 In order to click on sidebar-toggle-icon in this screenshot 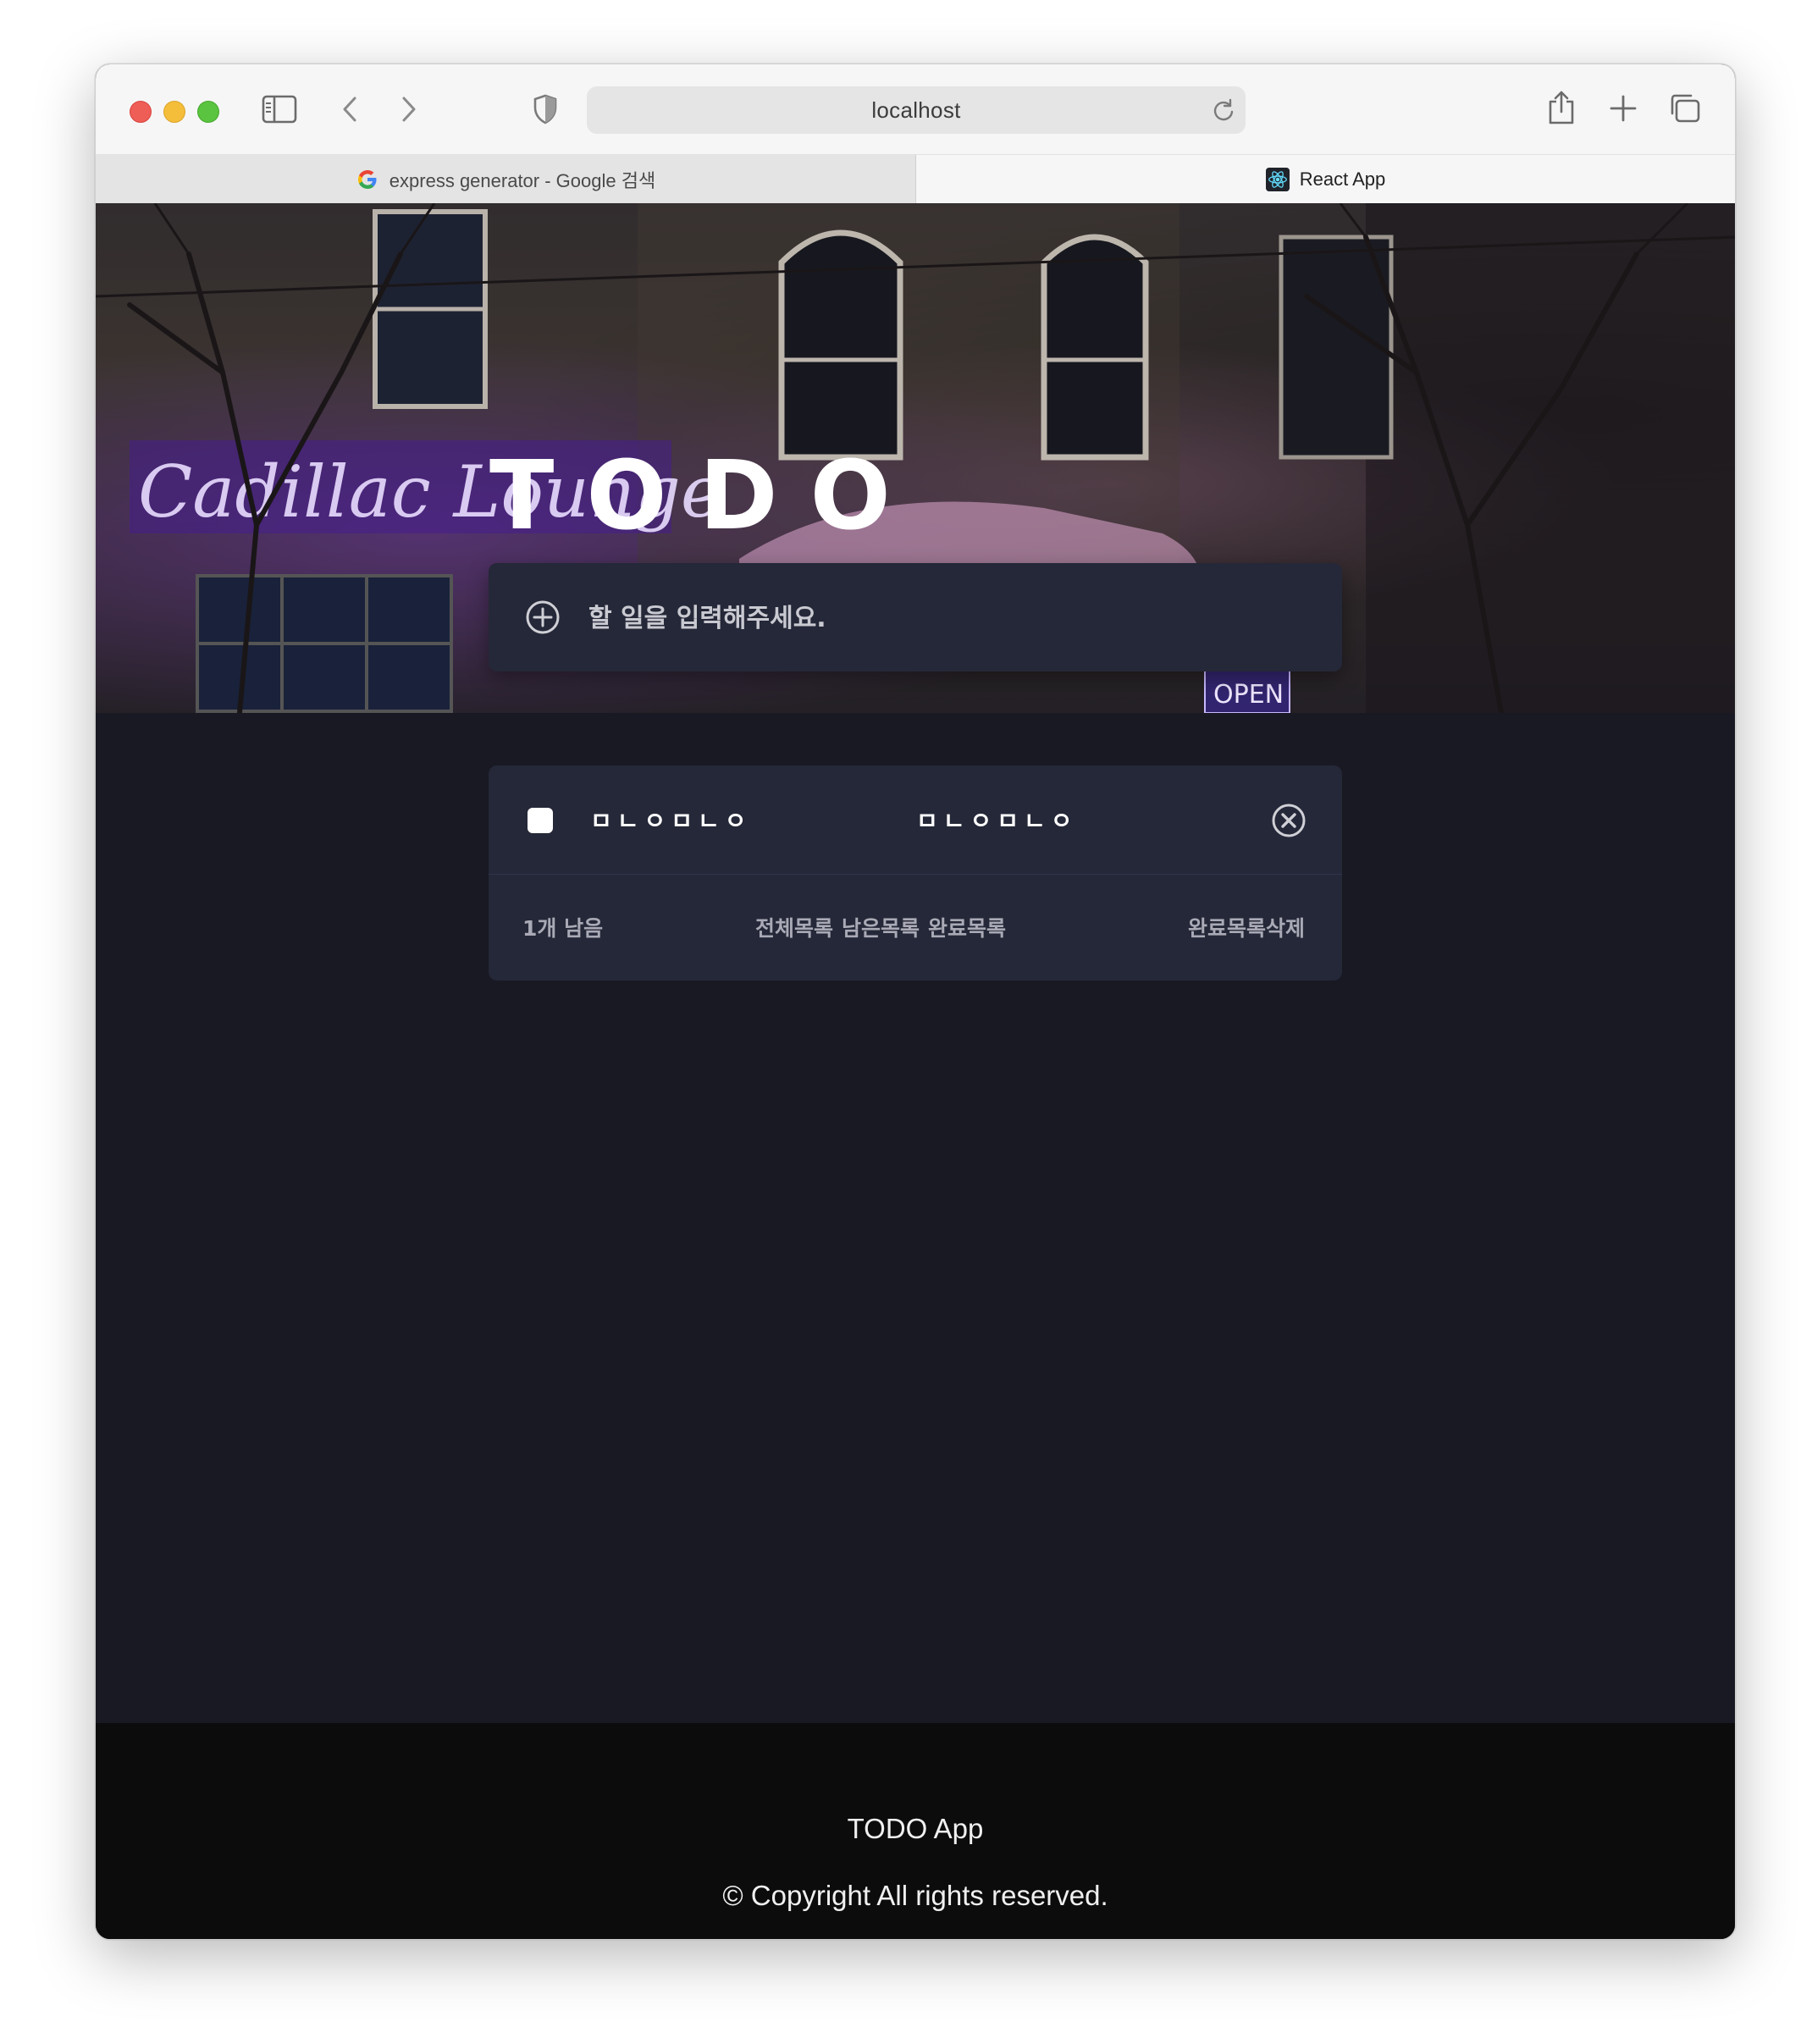, I will do `click(279, 109)`.